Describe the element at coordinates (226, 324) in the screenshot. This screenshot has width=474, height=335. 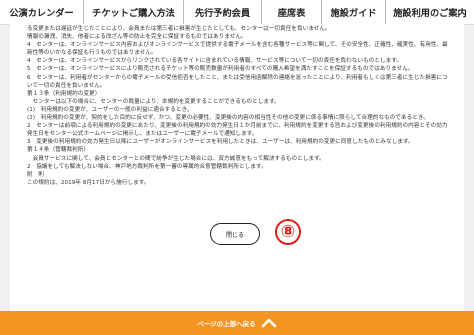
I see `back-to-top-label: ページの上部へ戻る` at that location.